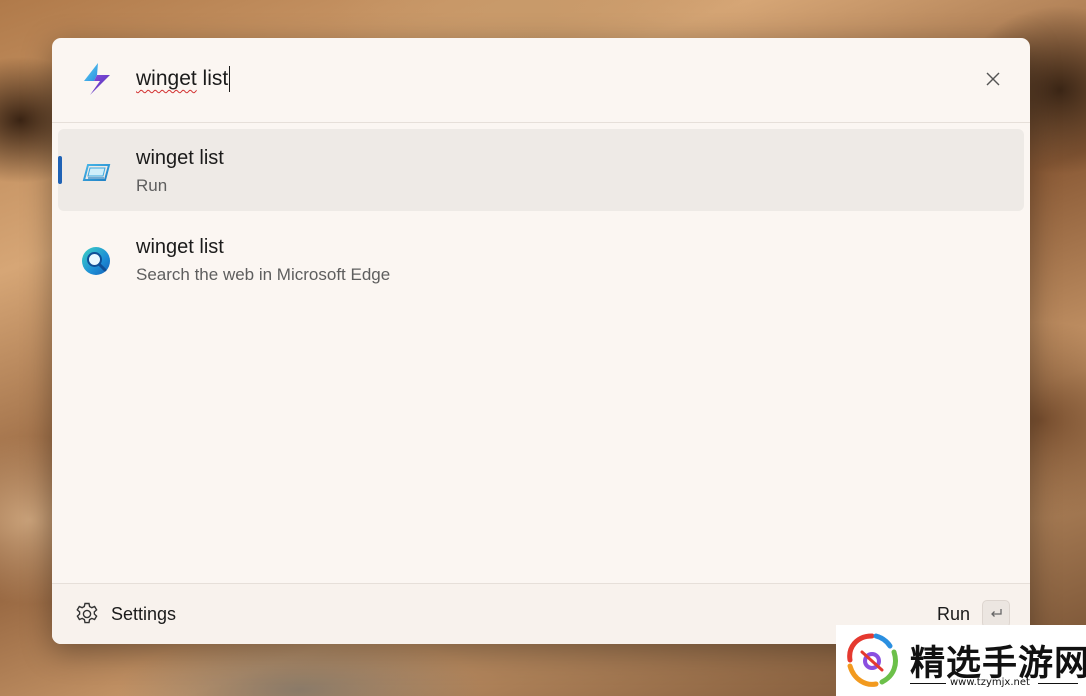 Image resolution: width=1086 pixels, height=696 pixels. Describe the element at coordinates (961, 660) in the screenshot. I see `site-watermark: 精选手游网 www.tzymjx.net` at that location.